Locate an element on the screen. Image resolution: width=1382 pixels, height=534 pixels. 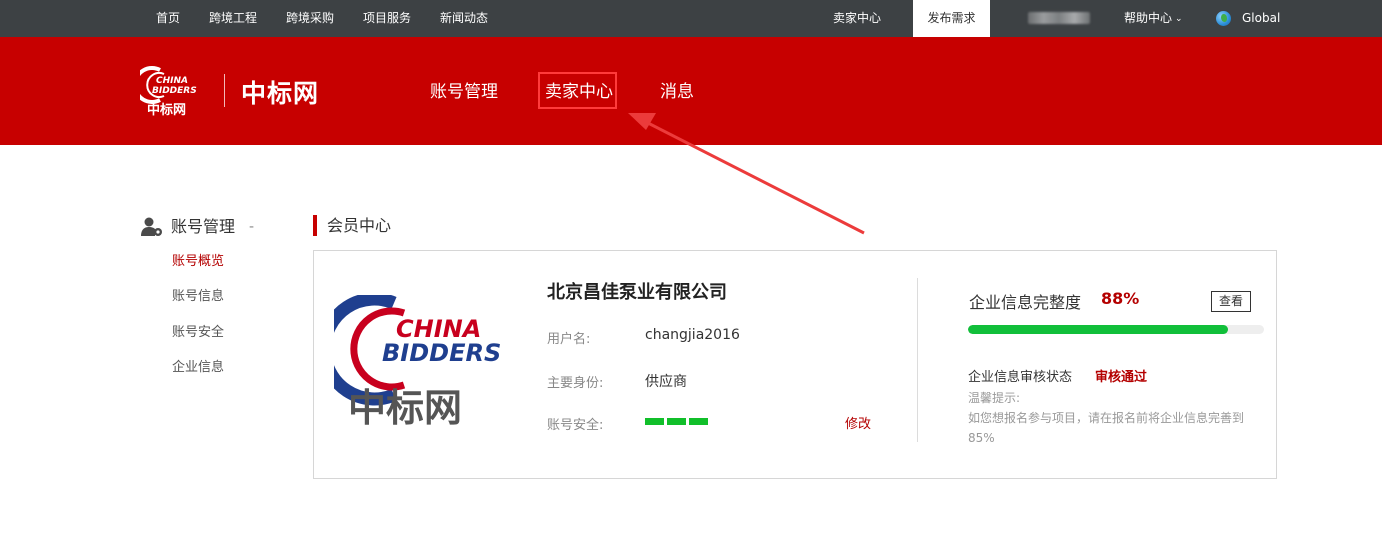
top-nav-services: 项目服务 is located at coordinates (387, 18).